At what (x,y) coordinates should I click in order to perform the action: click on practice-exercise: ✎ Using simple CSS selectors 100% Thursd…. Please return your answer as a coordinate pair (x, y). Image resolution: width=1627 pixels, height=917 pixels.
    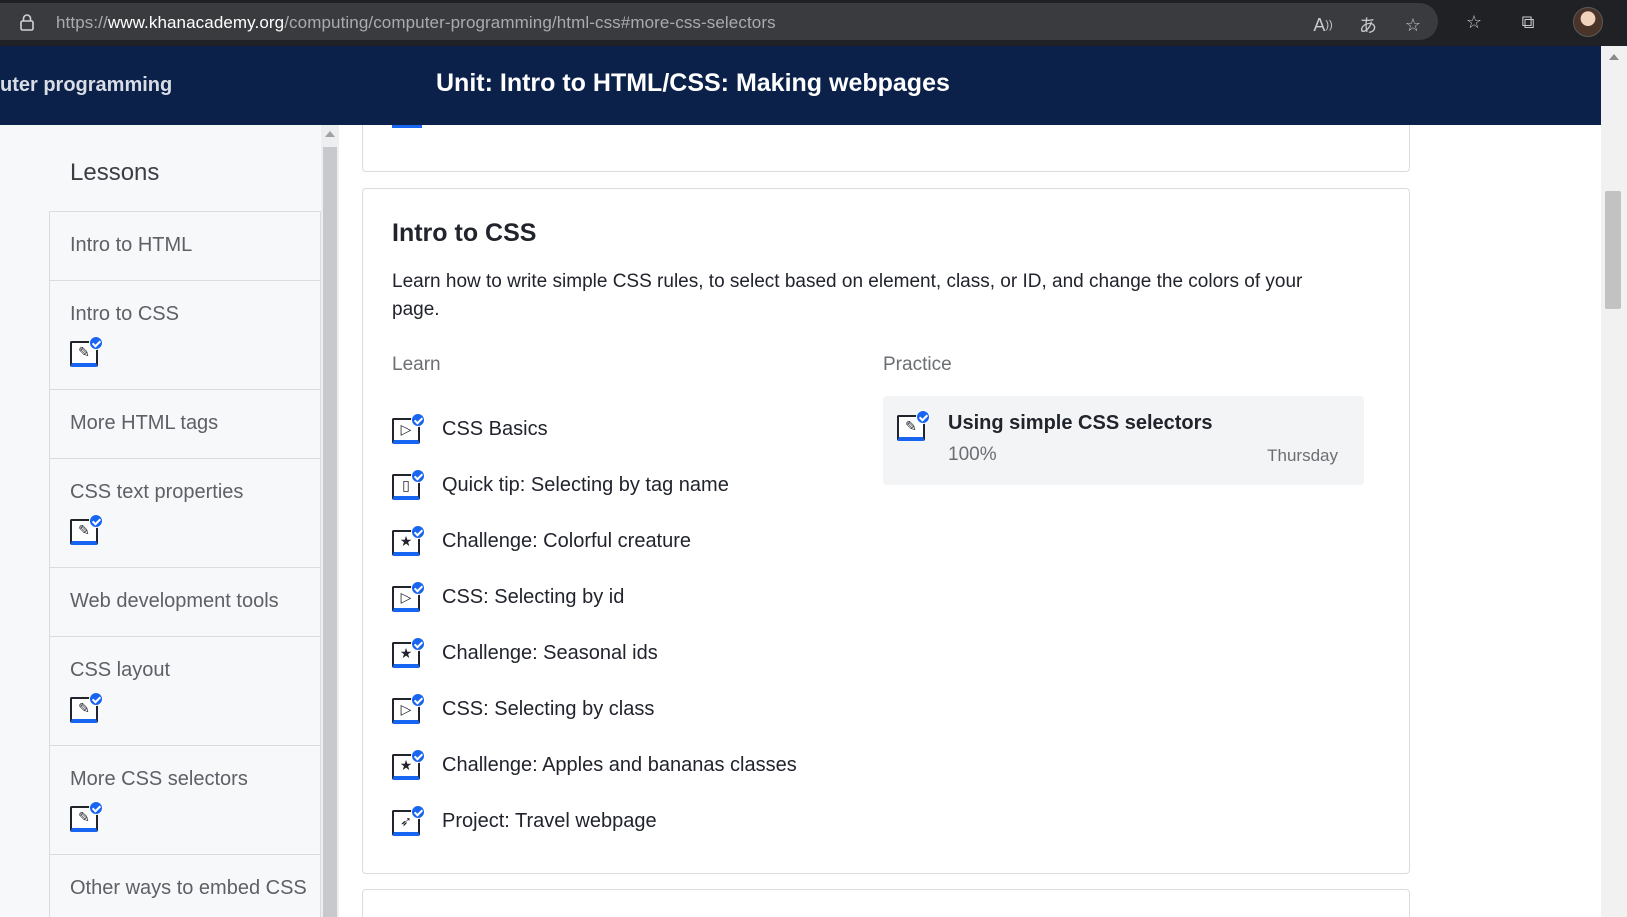
    Looking at the image, I should click on (1123, 440).